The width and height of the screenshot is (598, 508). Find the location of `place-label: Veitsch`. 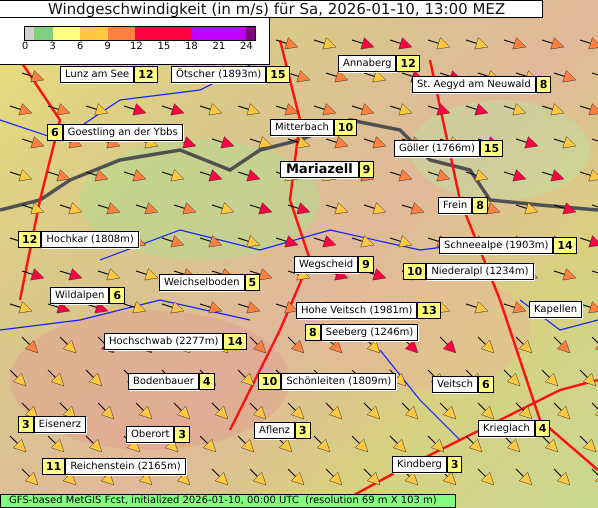

place-label: Veitsch is located at coordinates (455, 384).